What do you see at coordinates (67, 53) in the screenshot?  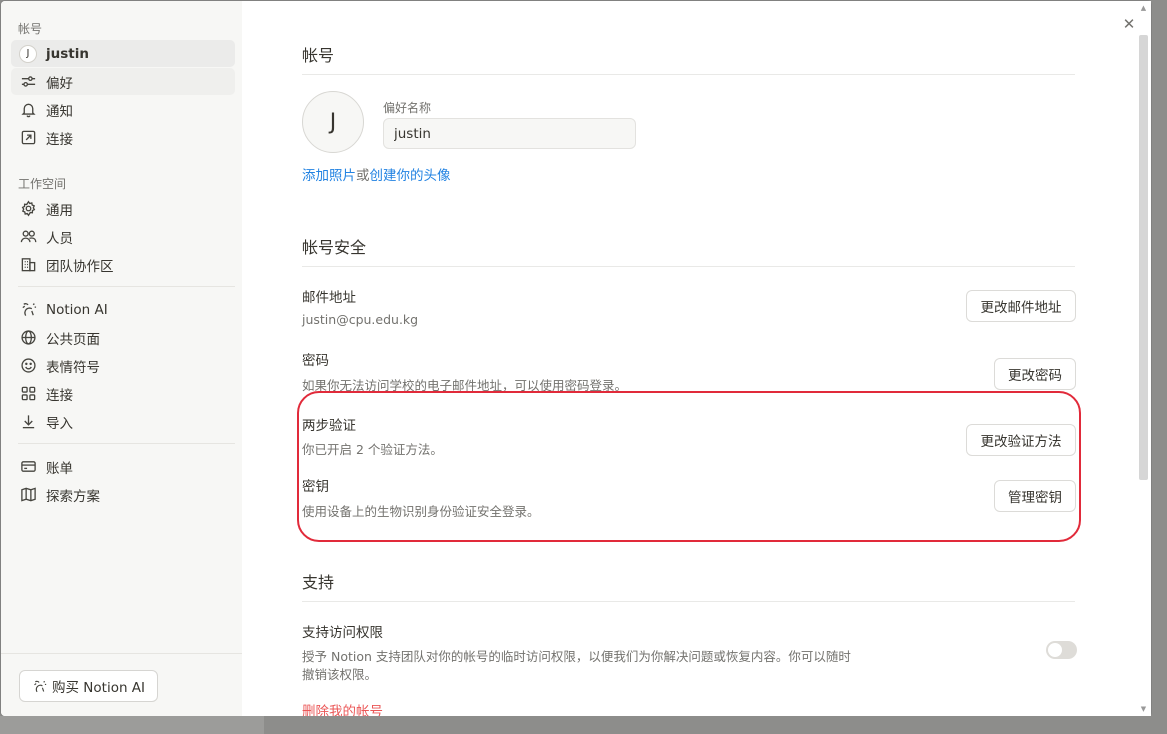 I see `sidebar-item-label: justin` at bounding box center [67, 53].